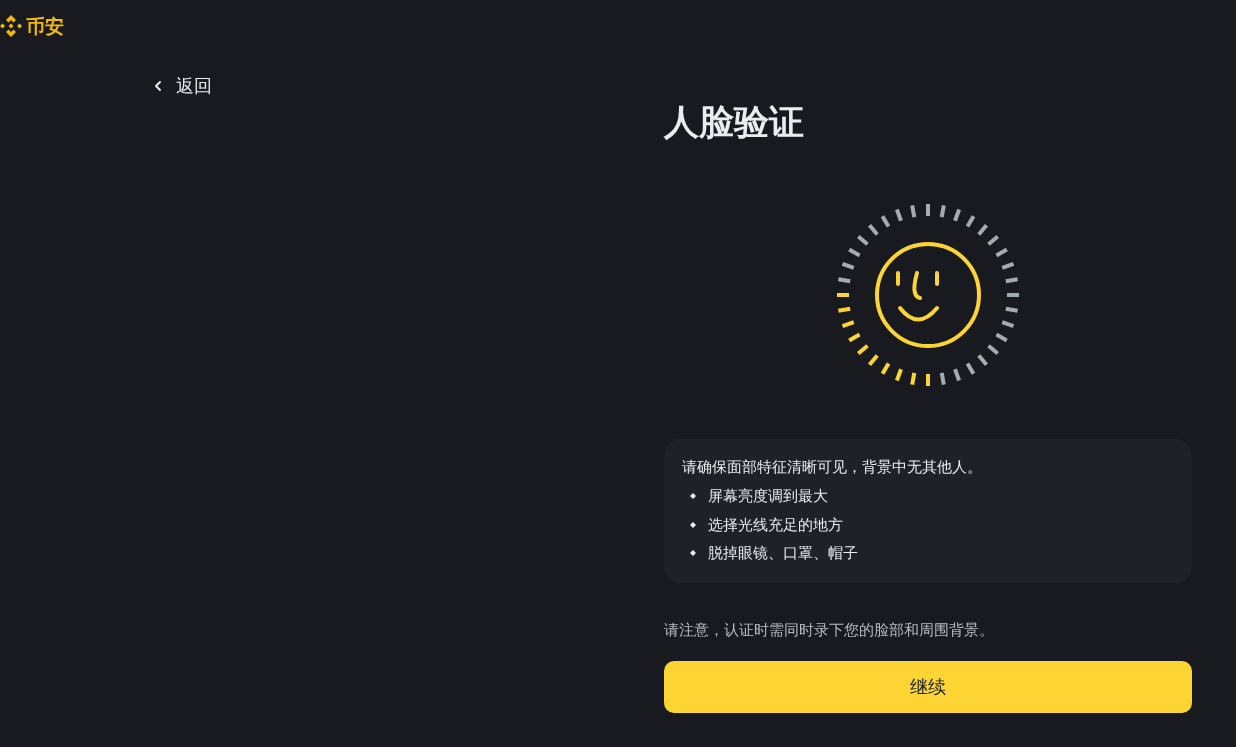 Image resolution: width=1236 pixels, height=747 pixels. Describe the element at coordinates (768, 496) in the screenshot. I see `tip-text: 屏幕亮度调到最大` at that location.